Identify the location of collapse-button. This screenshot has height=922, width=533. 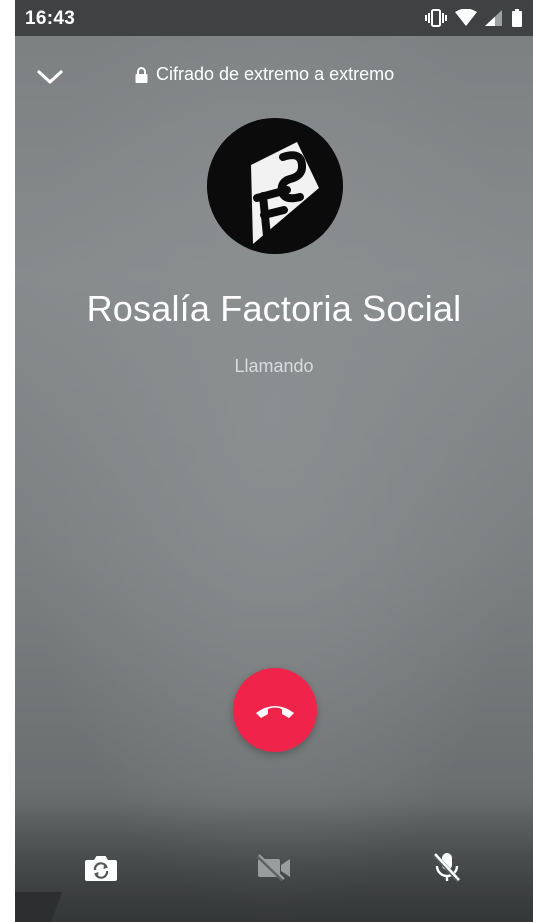
(50, 77).